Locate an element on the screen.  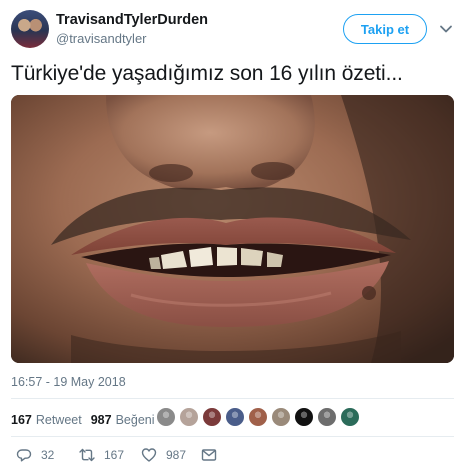
message-button is located at coordinates (213, 455).